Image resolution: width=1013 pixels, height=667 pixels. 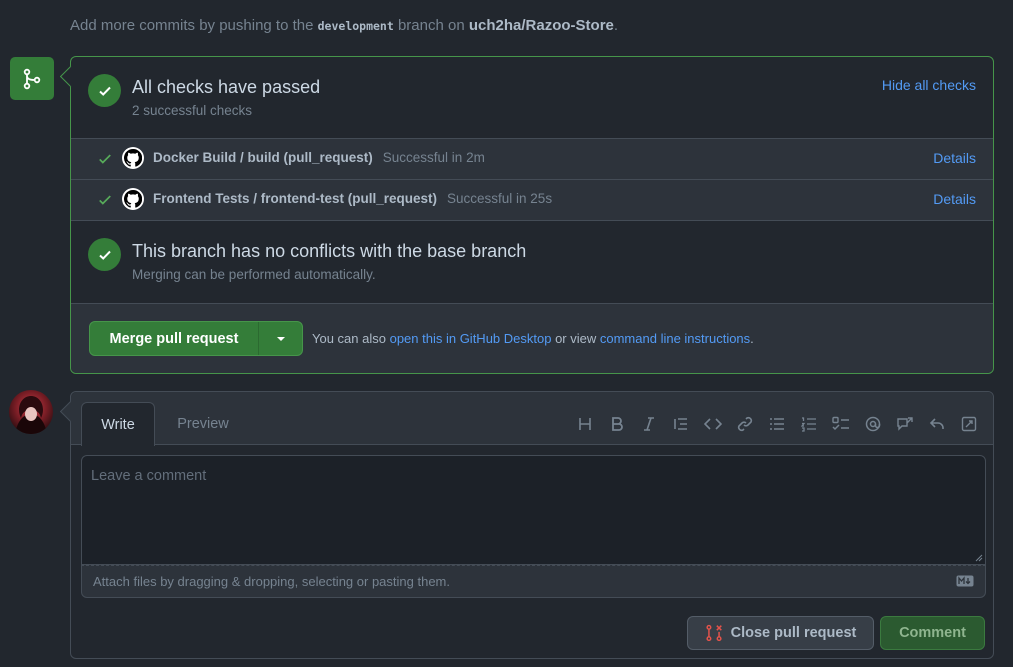 I want to click on comment-tabbar: Write Preview, so click(x=532, y=419).